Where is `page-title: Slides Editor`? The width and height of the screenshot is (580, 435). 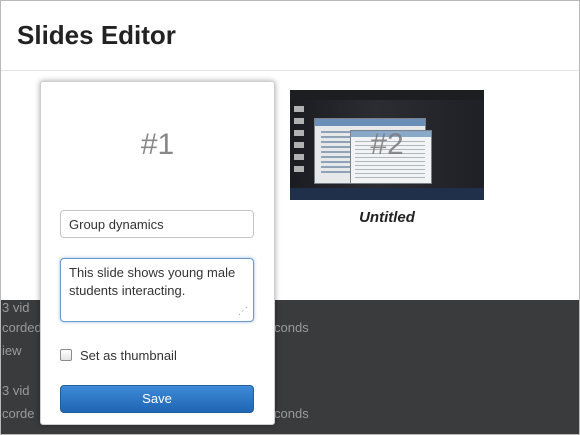
page-title: Slides Editor is located at coordinates (96, 35).